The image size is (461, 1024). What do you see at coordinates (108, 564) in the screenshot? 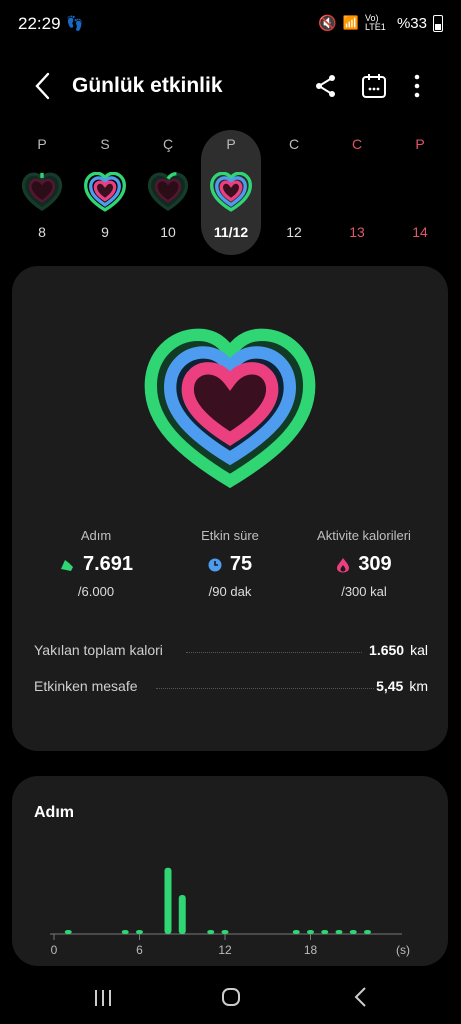
I see `steps-value: 7.691` at bounding box center [108, 564].